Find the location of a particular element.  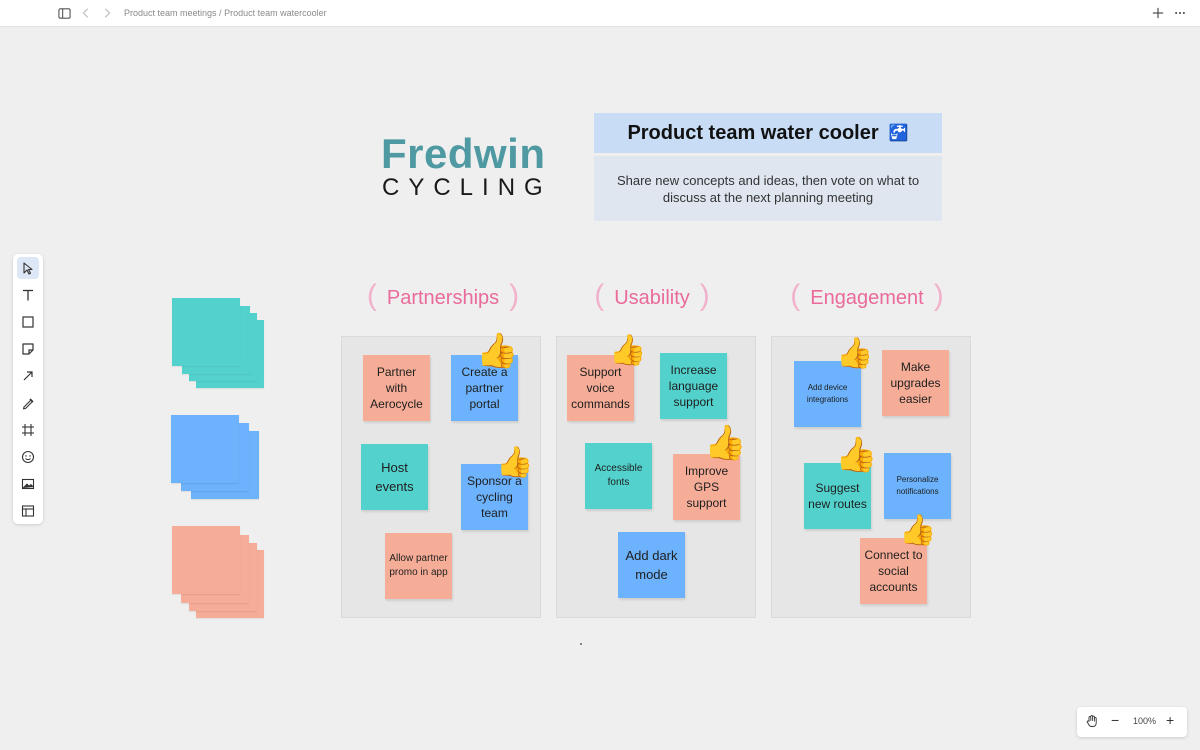

sticky-note: Connect to social accounts is located at coordinates (893, 571).